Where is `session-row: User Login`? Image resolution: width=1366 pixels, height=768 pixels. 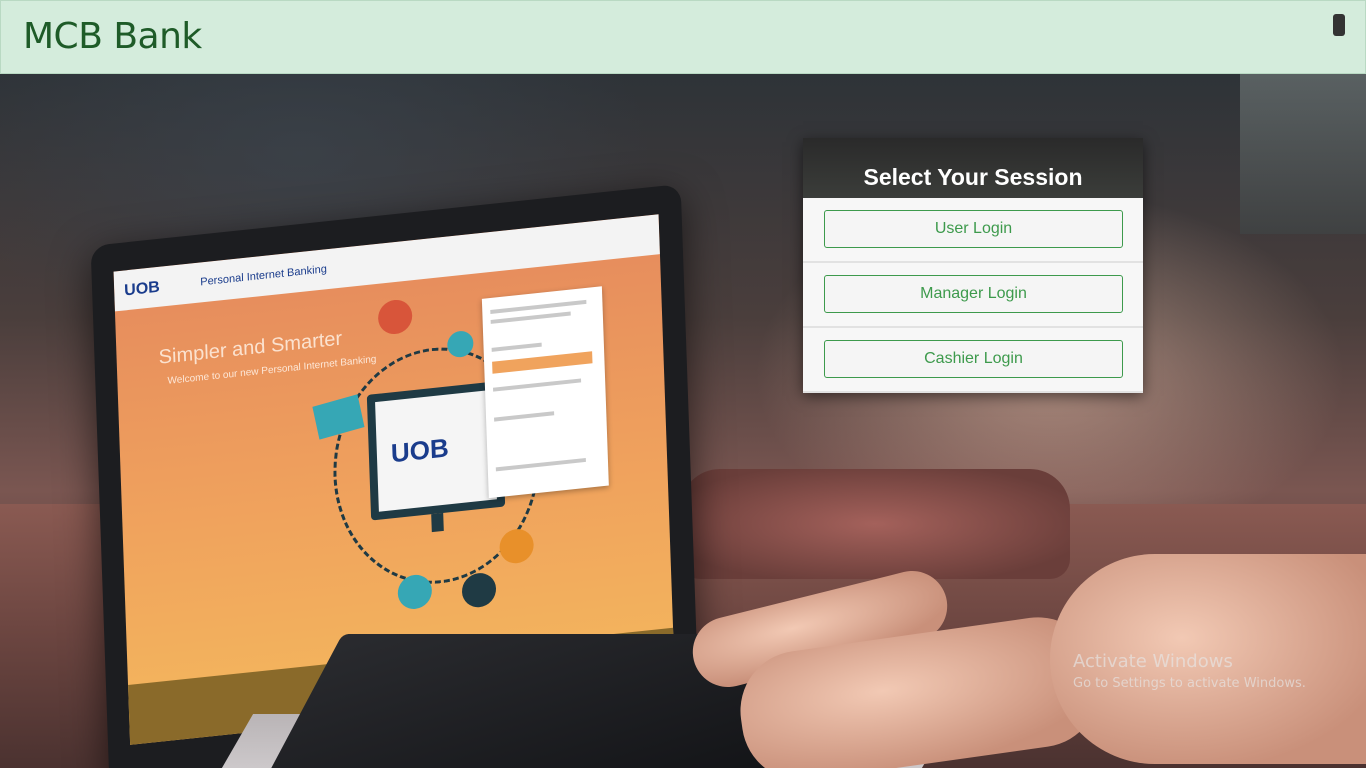
session-row: User Login is located at coordinates (973, 230).